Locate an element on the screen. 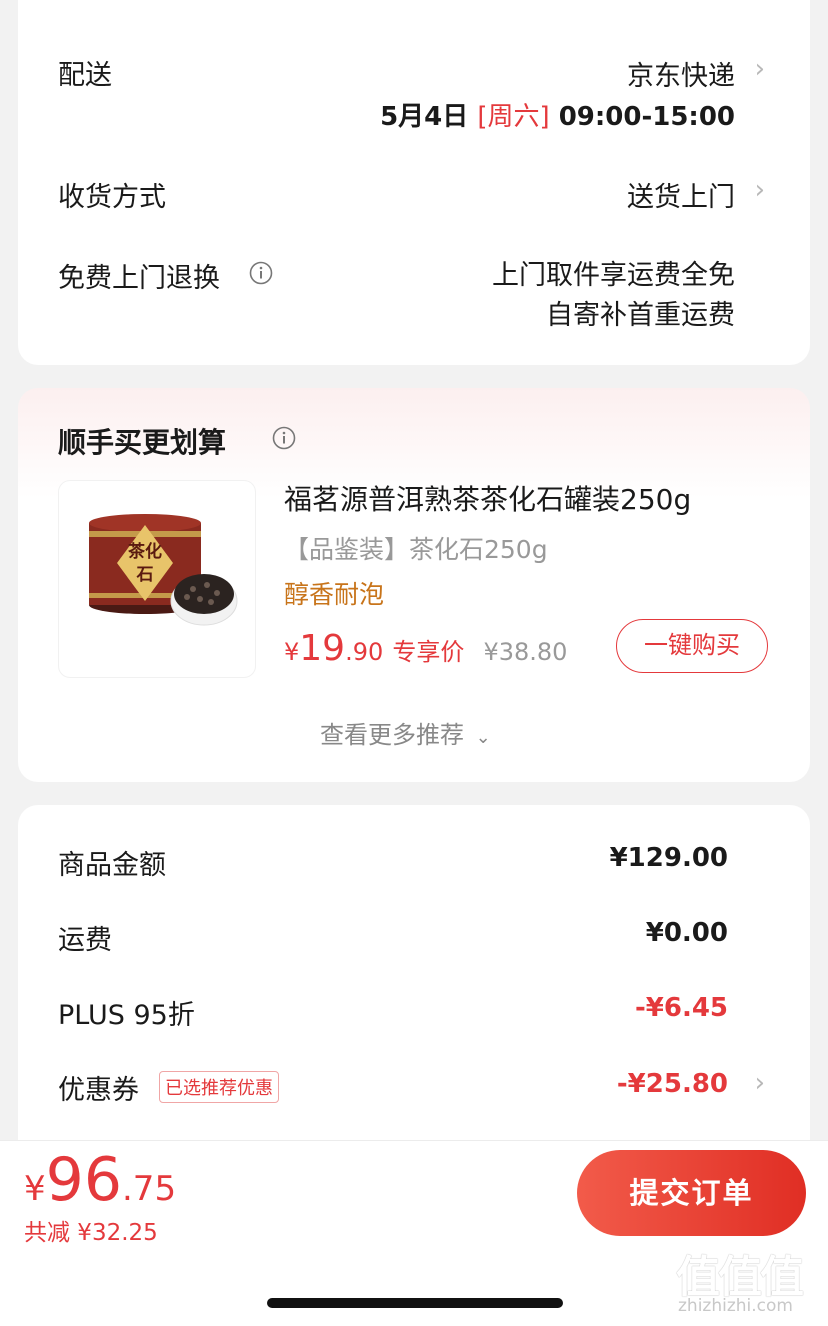 This screenshot has height=1326, width=828. product-spec: 【品鉴装】茶化石250g is located at coordinates (416, 549).